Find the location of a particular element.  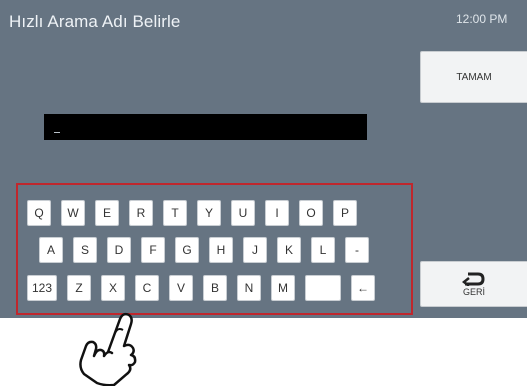

key-d: D is located at coordinates (119, 250).